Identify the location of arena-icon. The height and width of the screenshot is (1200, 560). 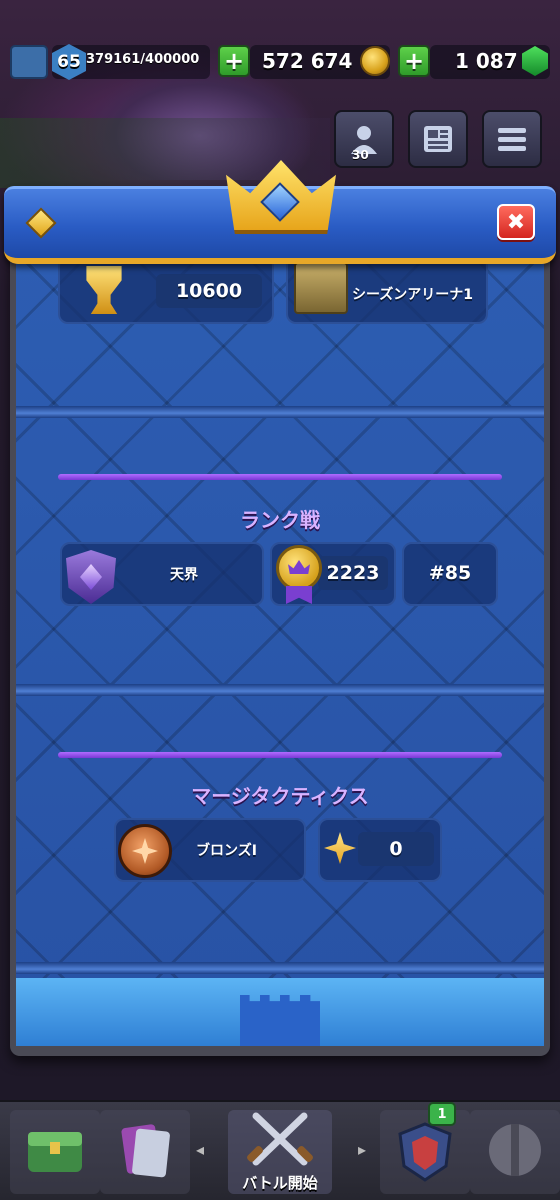
(321, 288).